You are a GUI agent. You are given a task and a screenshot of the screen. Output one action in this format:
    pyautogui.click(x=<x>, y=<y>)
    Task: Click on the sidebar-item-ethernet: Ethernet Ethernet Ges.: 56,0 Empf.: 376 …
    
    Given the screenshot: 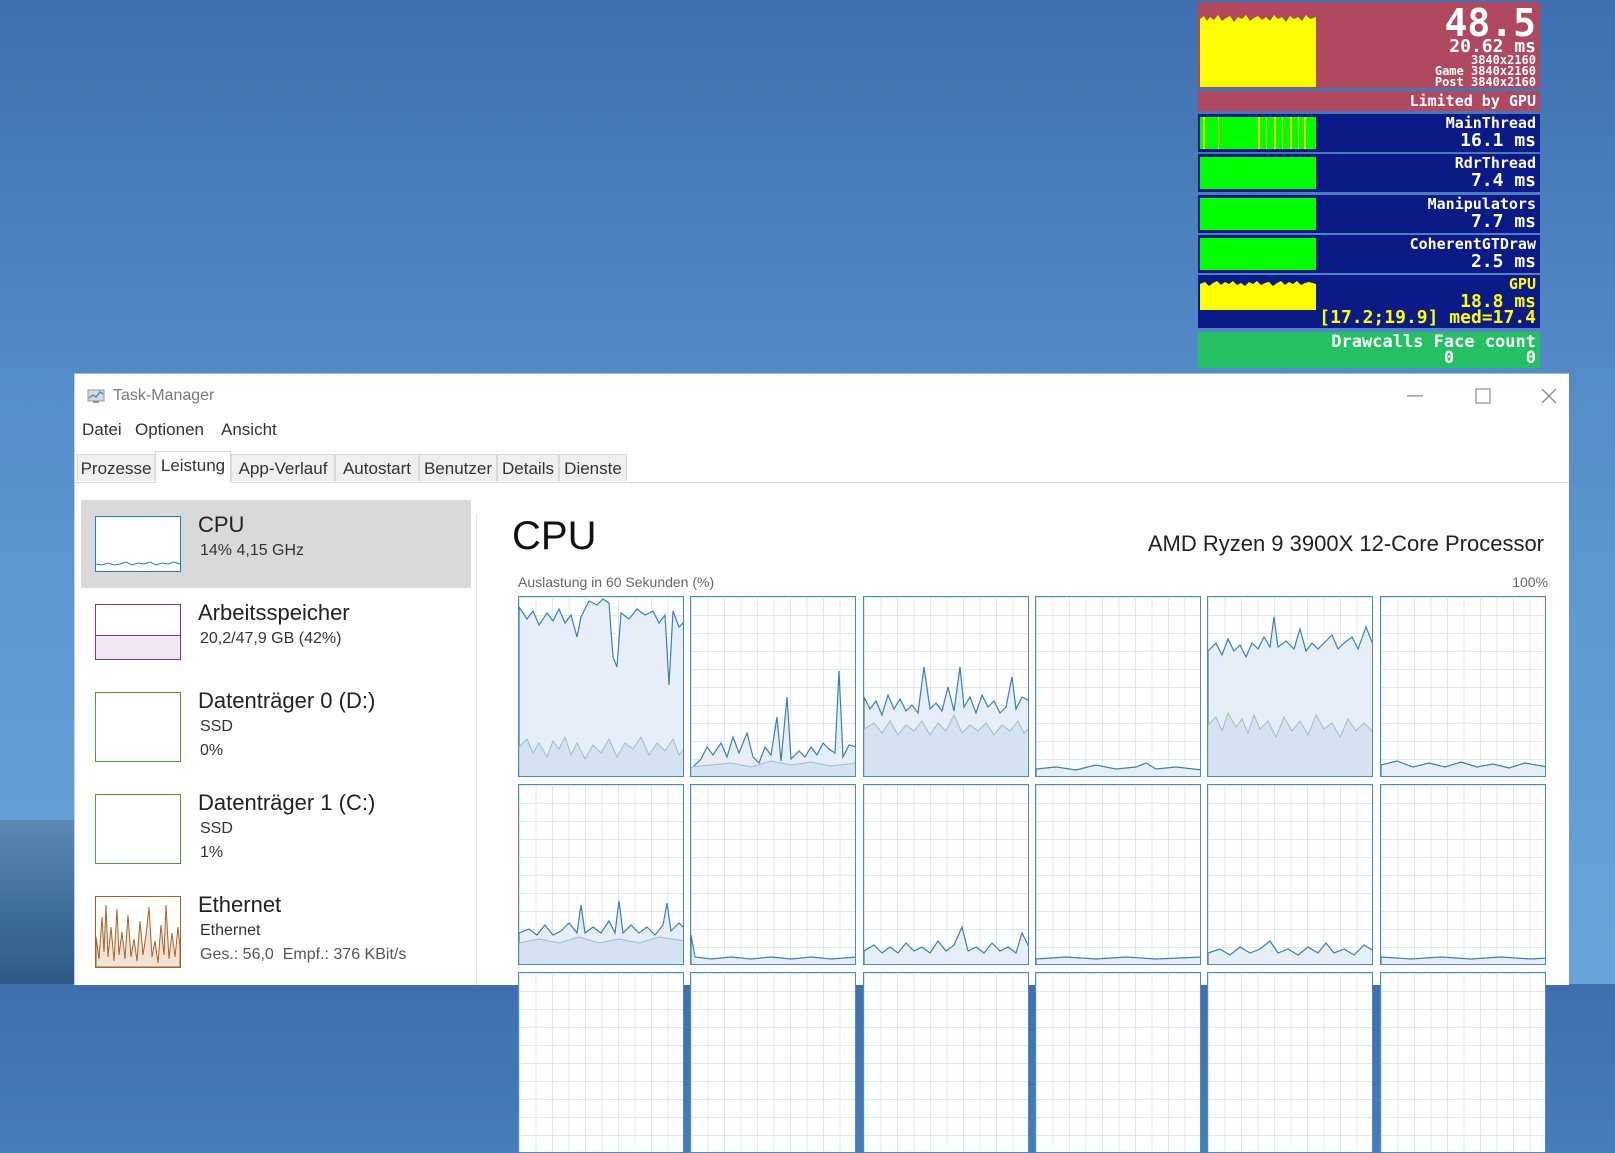 What is the action you would take?
    pyautogui.click(x=276, y=932)
    